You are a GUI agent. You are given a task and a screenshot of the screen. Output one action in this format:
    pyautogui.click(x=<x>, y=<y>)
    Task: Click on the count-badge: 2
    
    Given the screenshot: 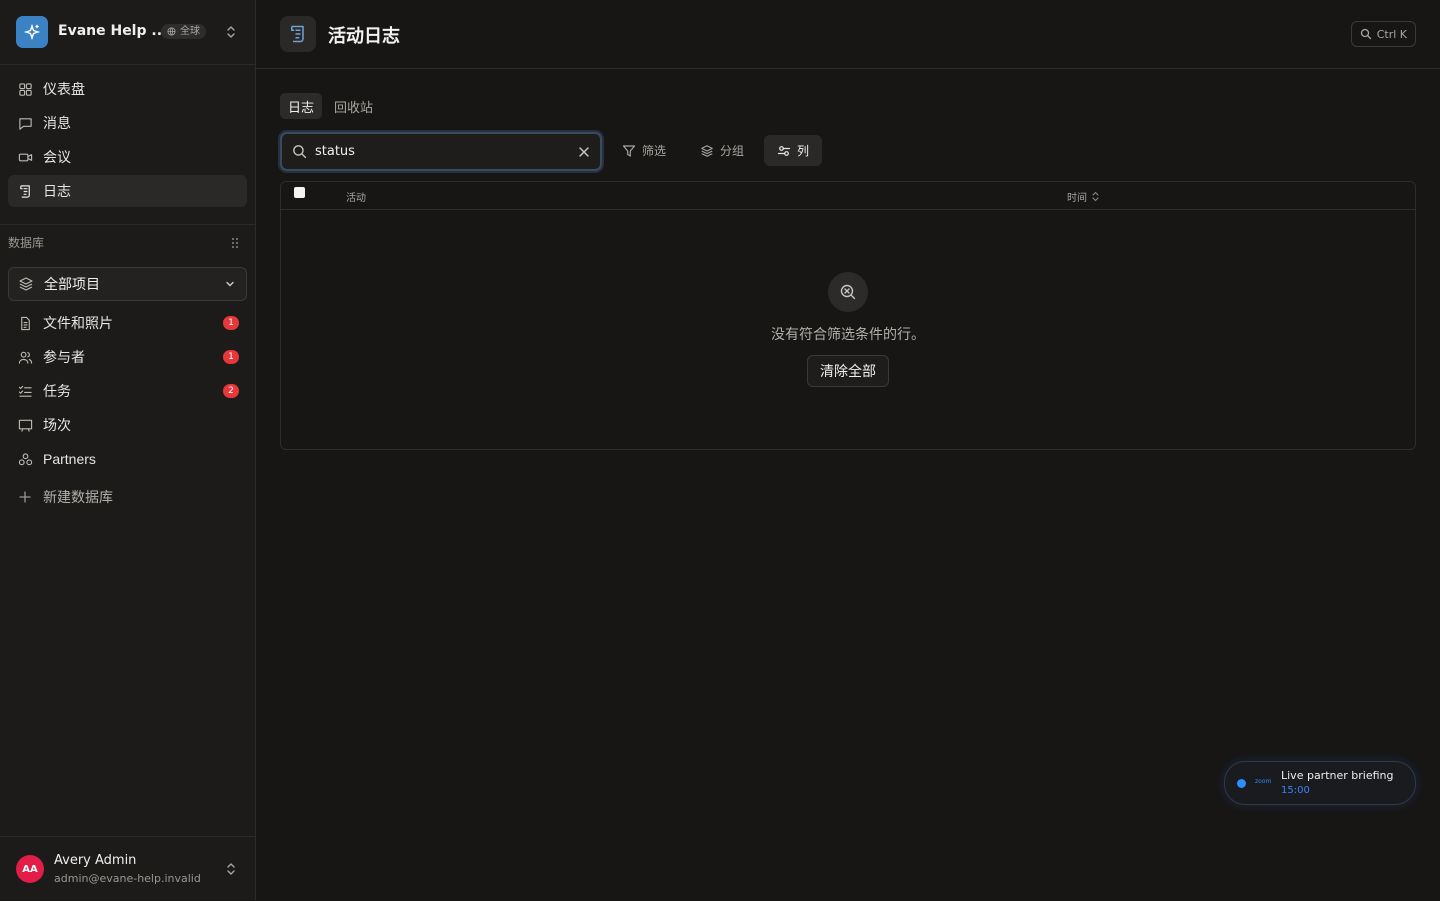 What is the action you would take?
    pyautogui.click(x=231, y=391)
    